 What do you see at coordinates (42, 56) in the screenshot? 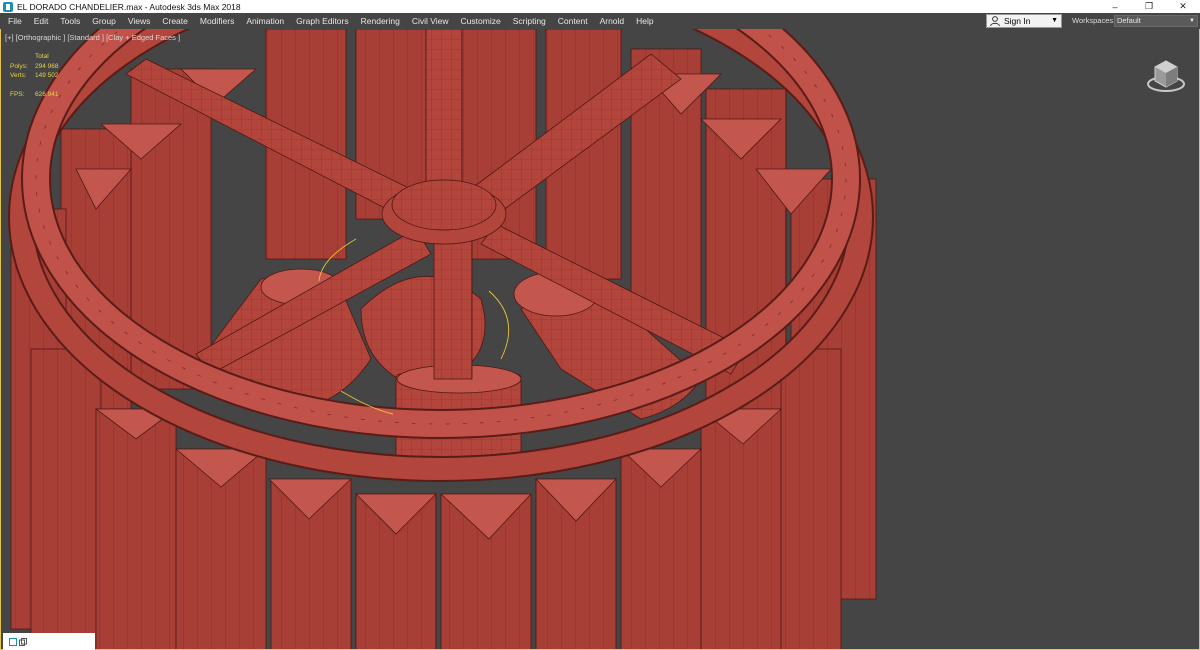
I see `stats-total-label: Total` at bounding box center [42, 56].